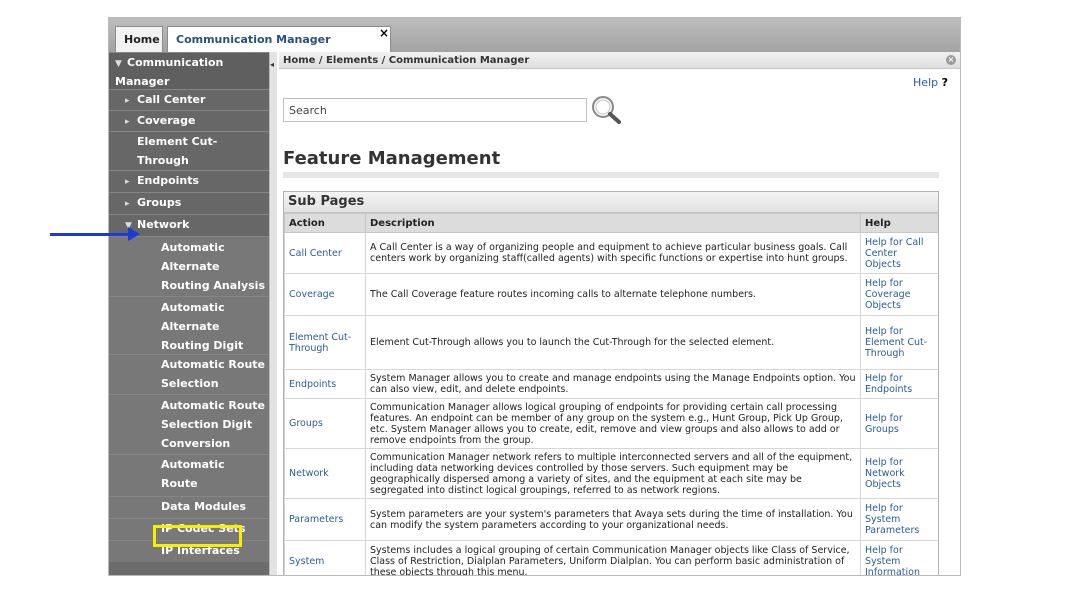  I want to click on sidebar-item-call-center: ▸ Call Center, so click(189, 99).